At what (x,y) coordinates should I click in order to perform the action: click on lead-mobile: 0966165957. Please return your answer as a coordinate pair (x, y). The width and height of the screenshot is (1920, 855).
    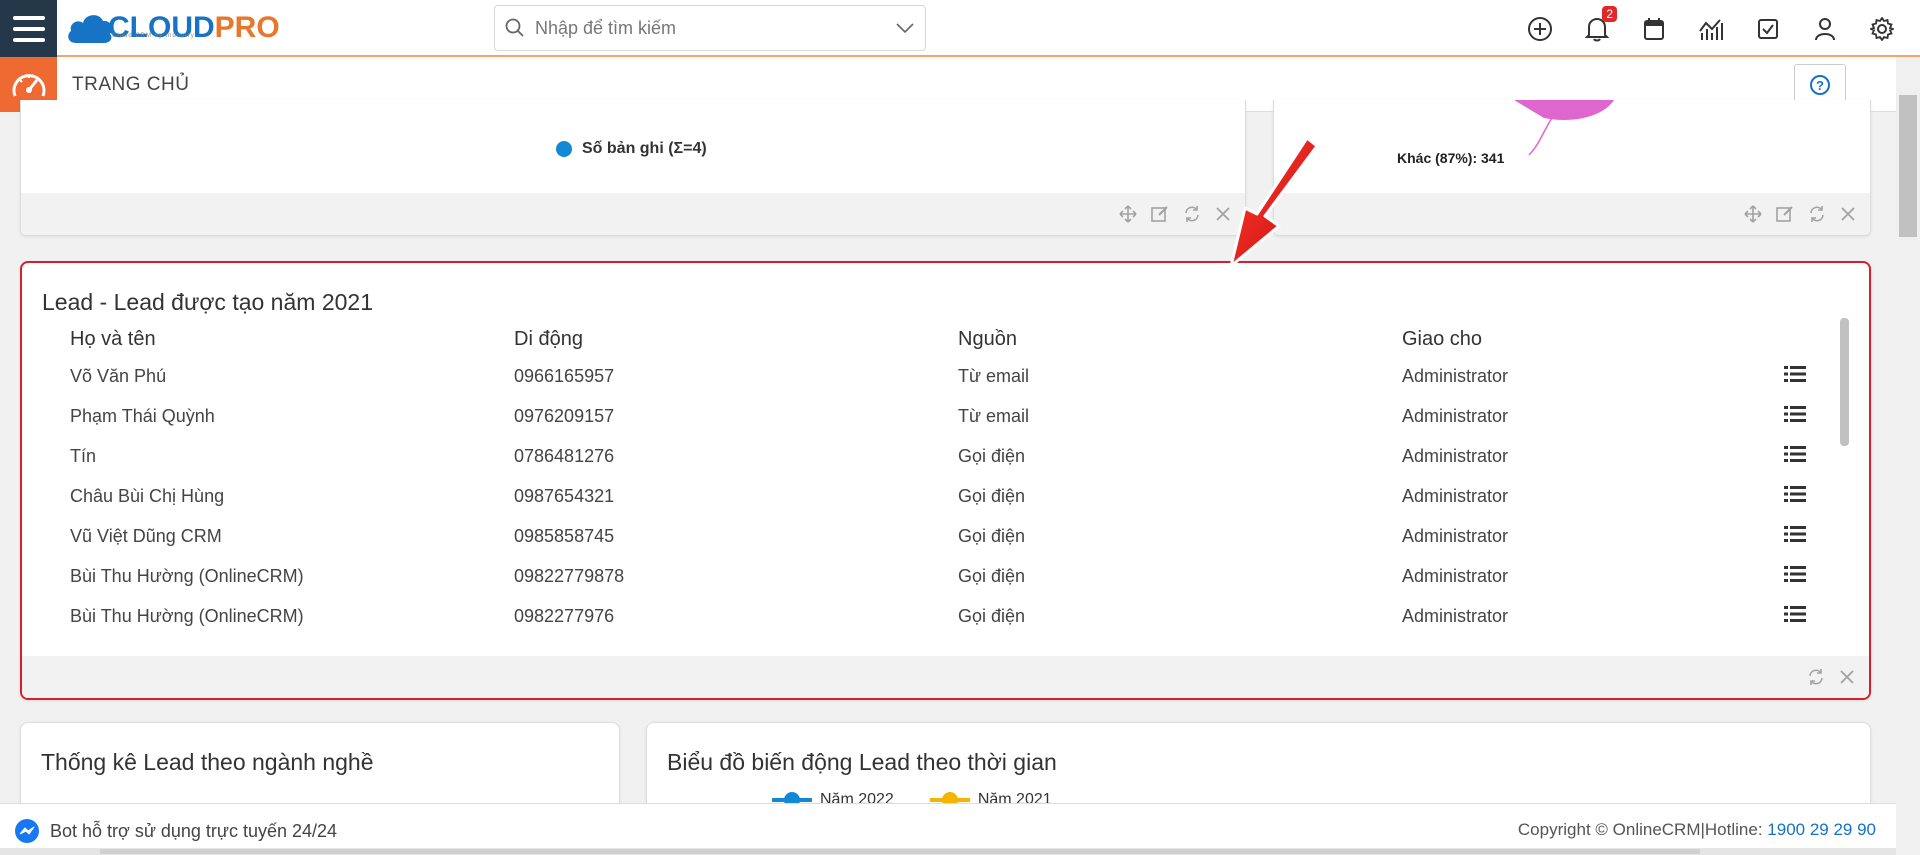
    Looking at the image, I should click on (564, 376).